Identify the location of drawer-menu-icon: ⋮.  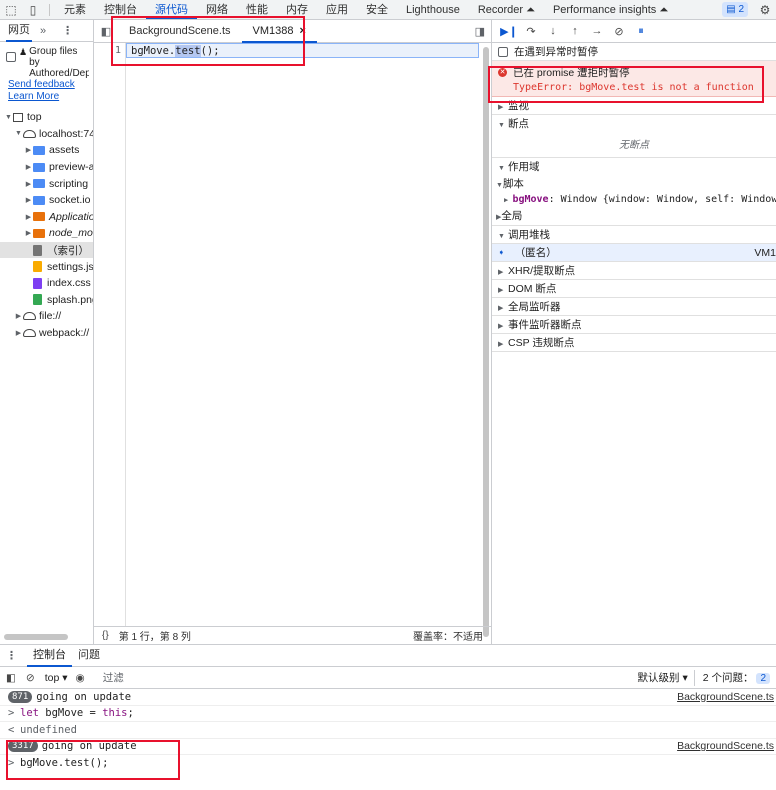
(11, 655).